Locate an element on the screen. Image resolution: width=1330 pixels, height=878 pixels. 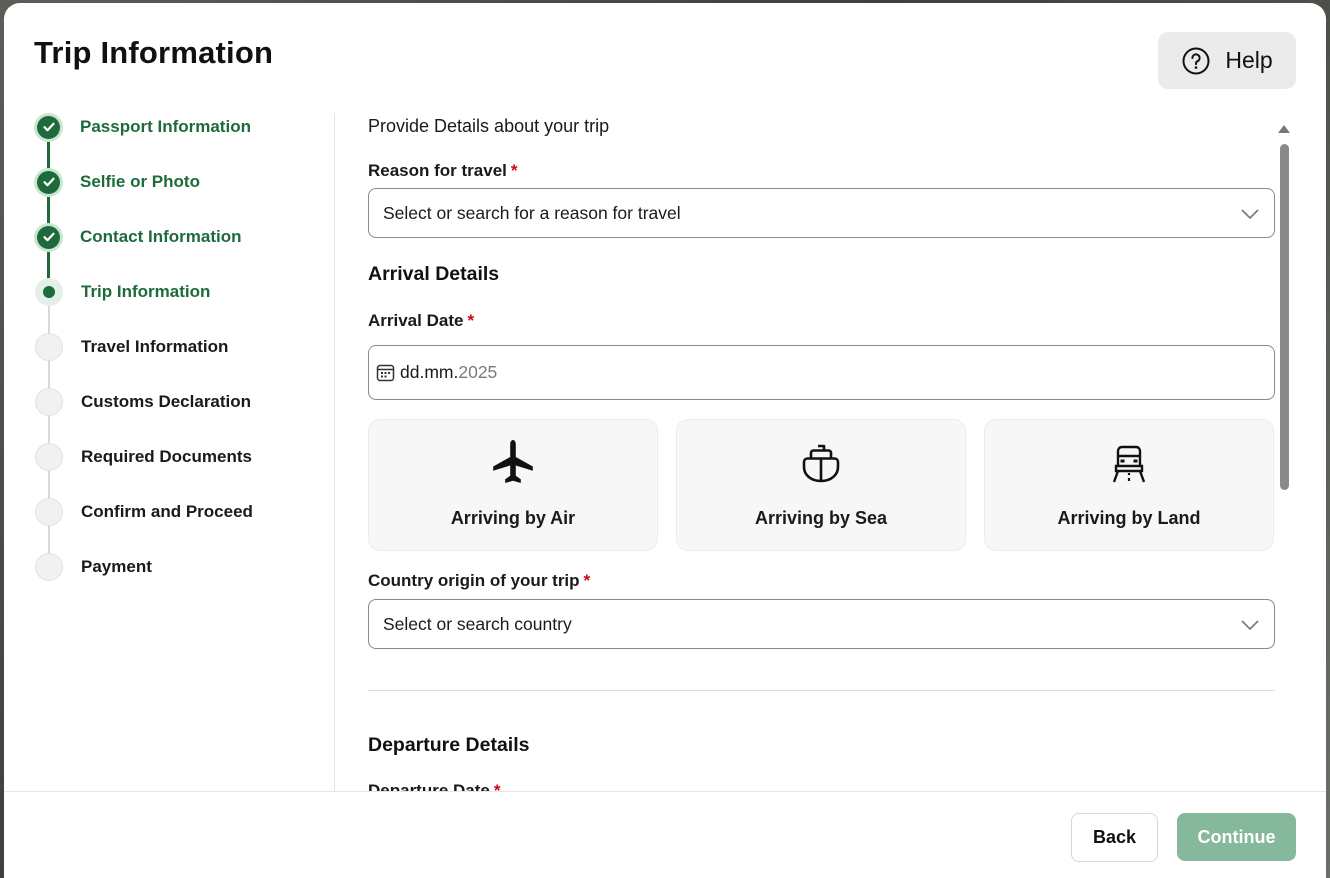
step-confirm-and-proceed: Confirm and Proceed is located at coordinates (144, 512).